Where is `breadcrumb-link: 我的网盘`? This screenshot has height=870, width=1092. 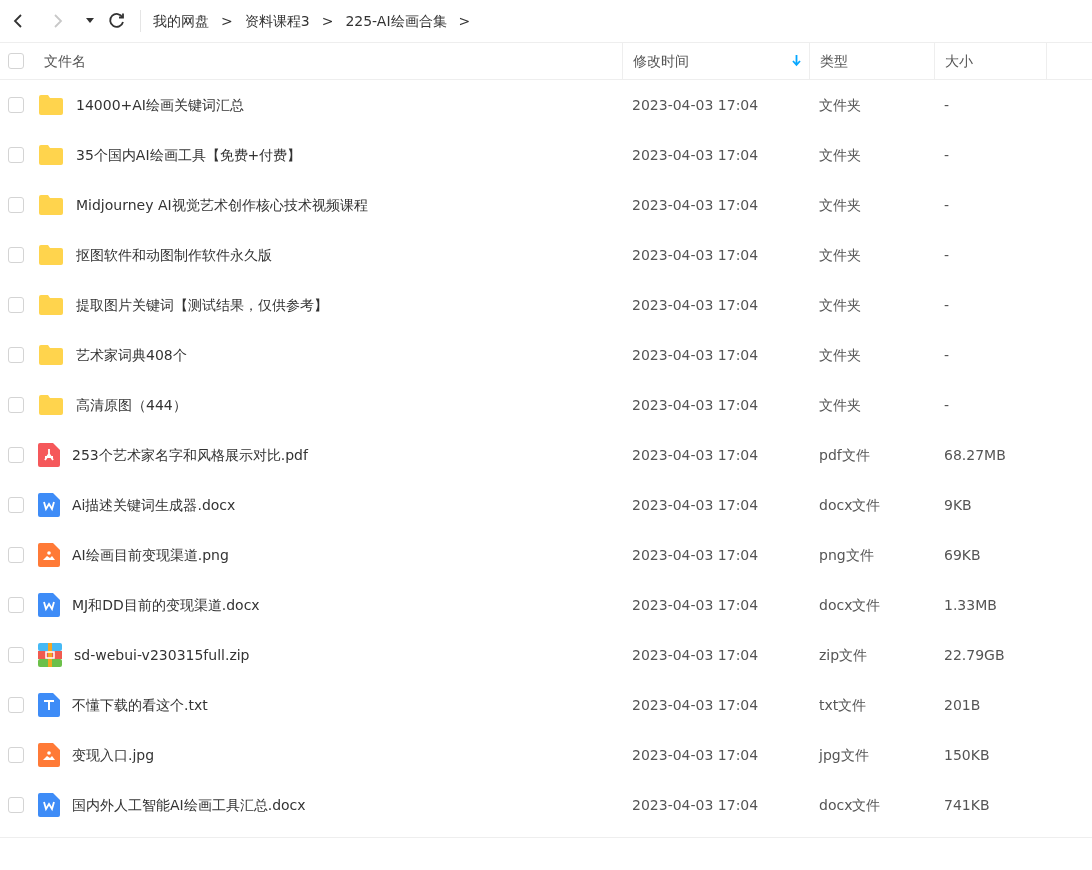
breadcrumb-link: 我的网盘 is located at coordinates (181, 21).